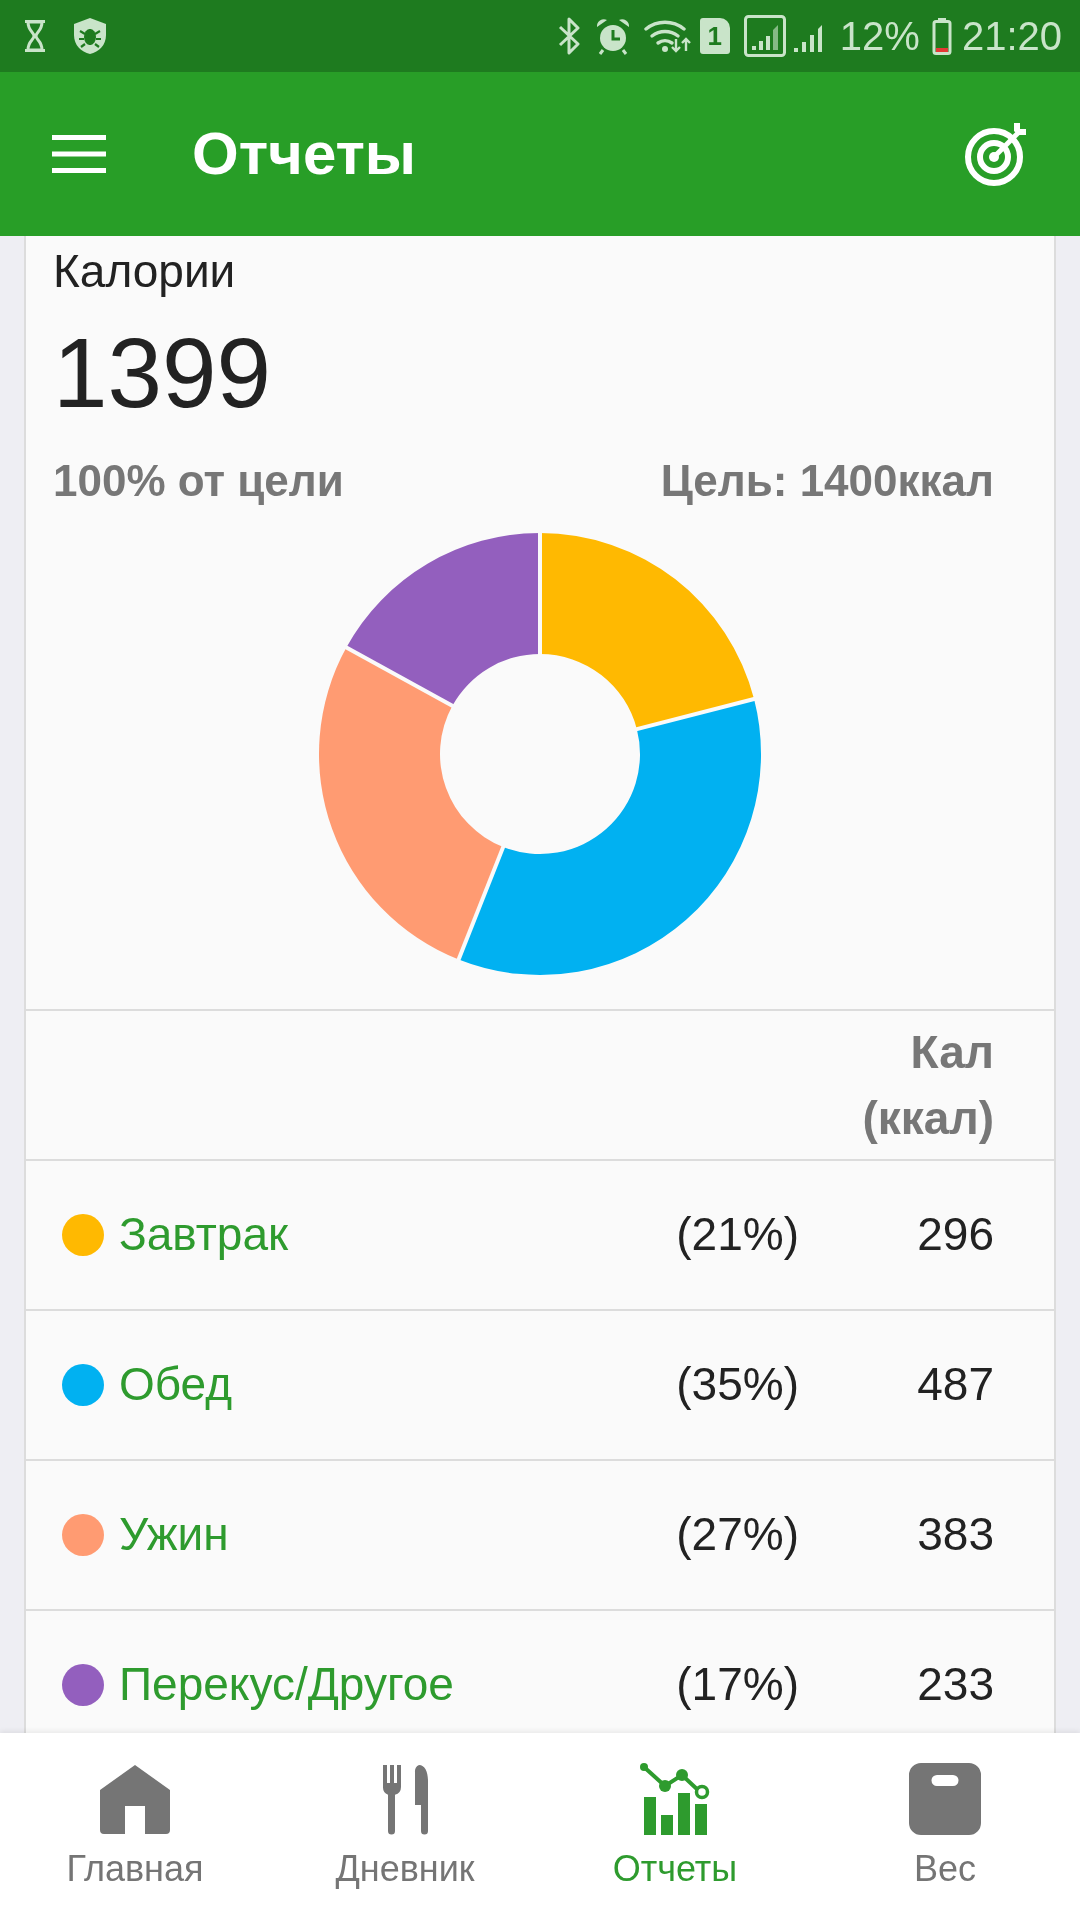 The width and height of the screenshot is (1080, 1920). Describe the element at coordinates (955, 1385) in the screenshot. I see `meal-calories: 487` at that location.